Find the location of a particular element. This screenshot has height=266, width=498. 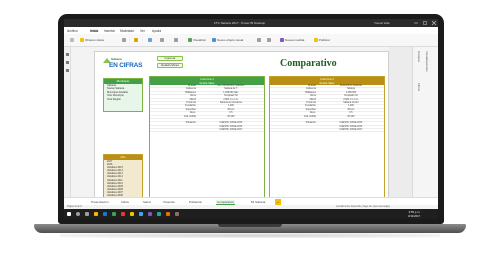

table-cell-value: Sabana Centro is located at coordinates (351, 102).